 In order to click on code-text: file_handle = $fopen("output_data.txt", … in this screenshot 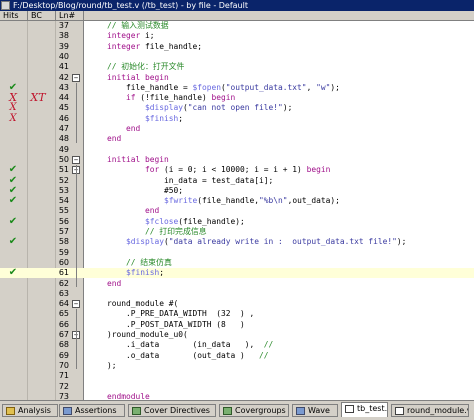, I will do `click(214, 87)`.